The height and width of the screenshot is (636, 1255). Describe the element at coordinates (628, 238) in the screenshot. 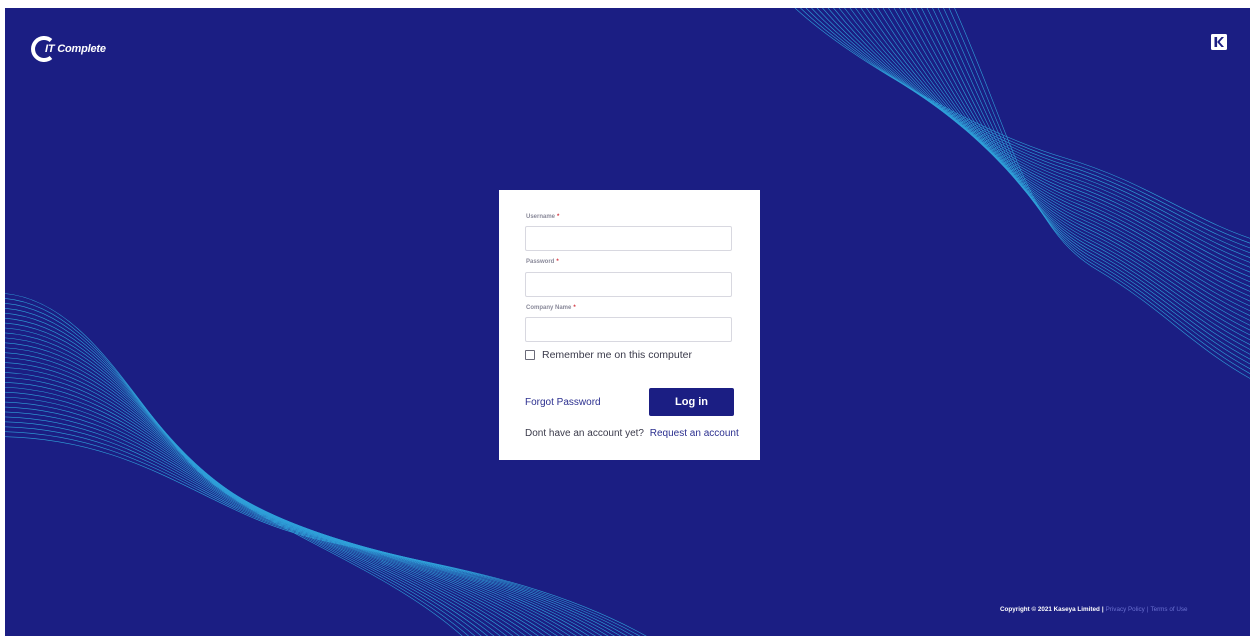

I see `username-input` at that location.